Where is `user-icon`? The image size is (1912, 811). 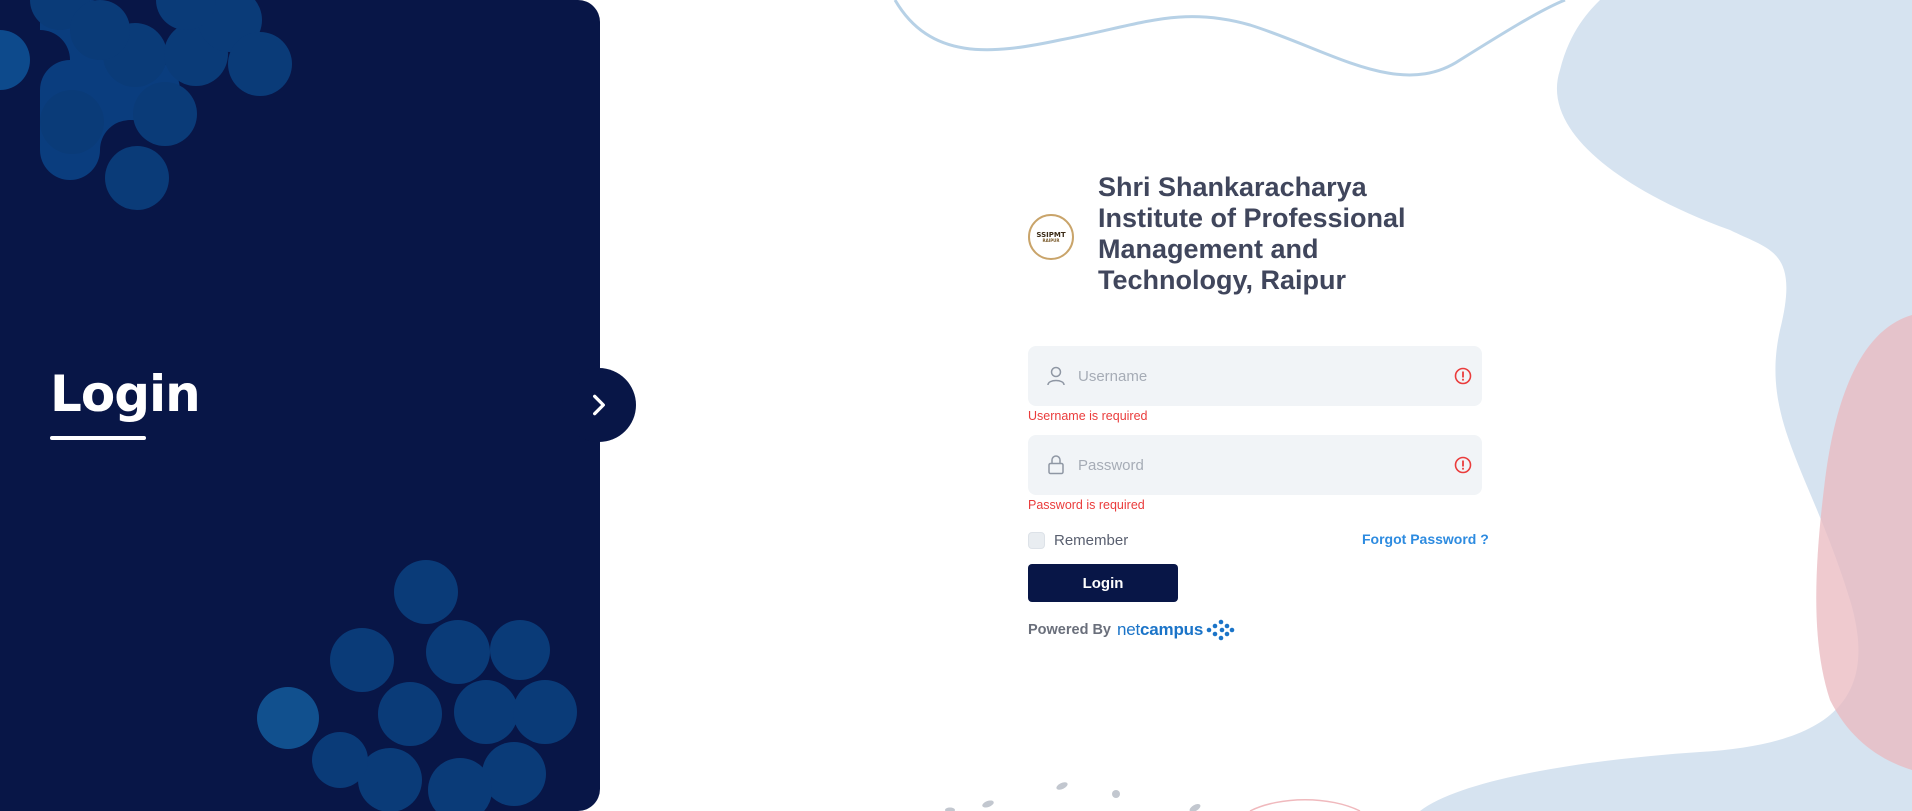
user-icon is located at coordinates (1056, 376).